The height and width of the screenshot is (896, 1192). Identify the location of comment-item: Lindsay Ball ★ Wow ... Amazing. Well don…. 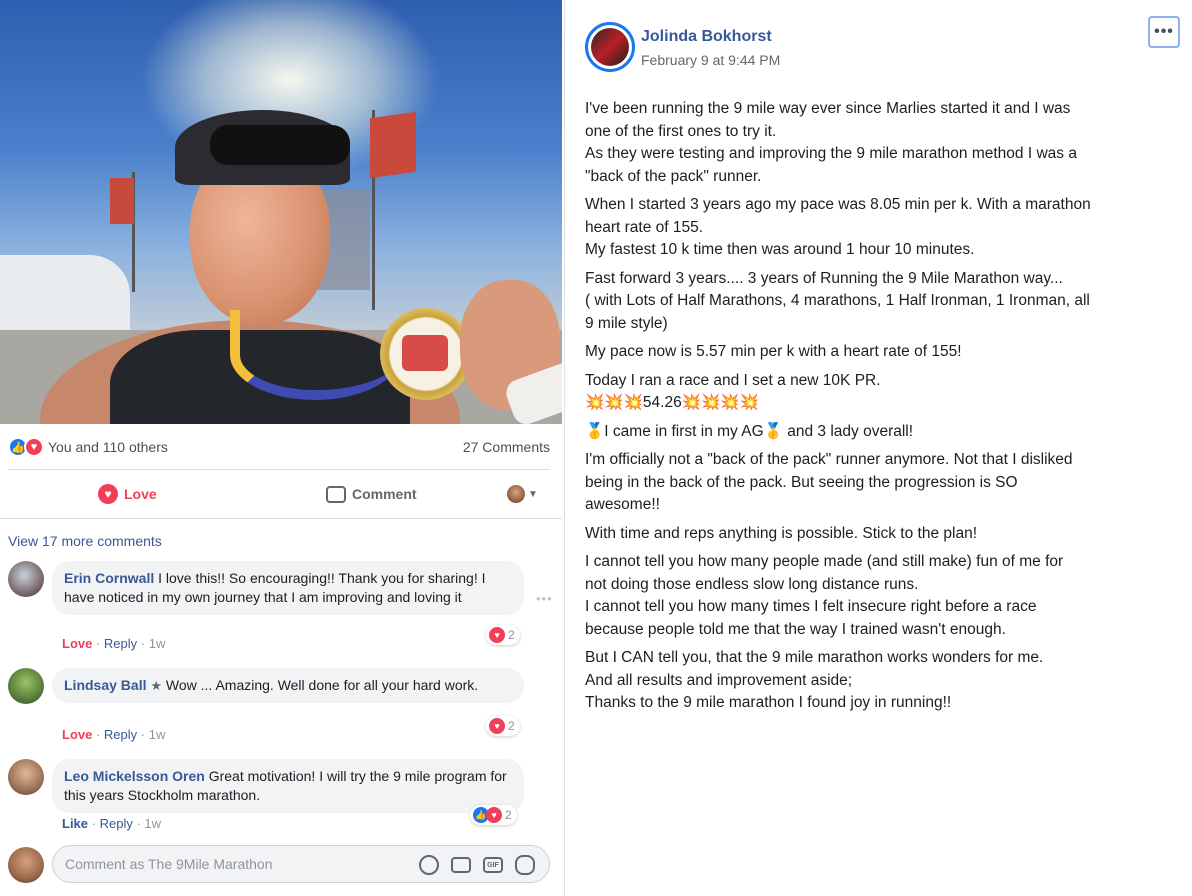
(283, 708).